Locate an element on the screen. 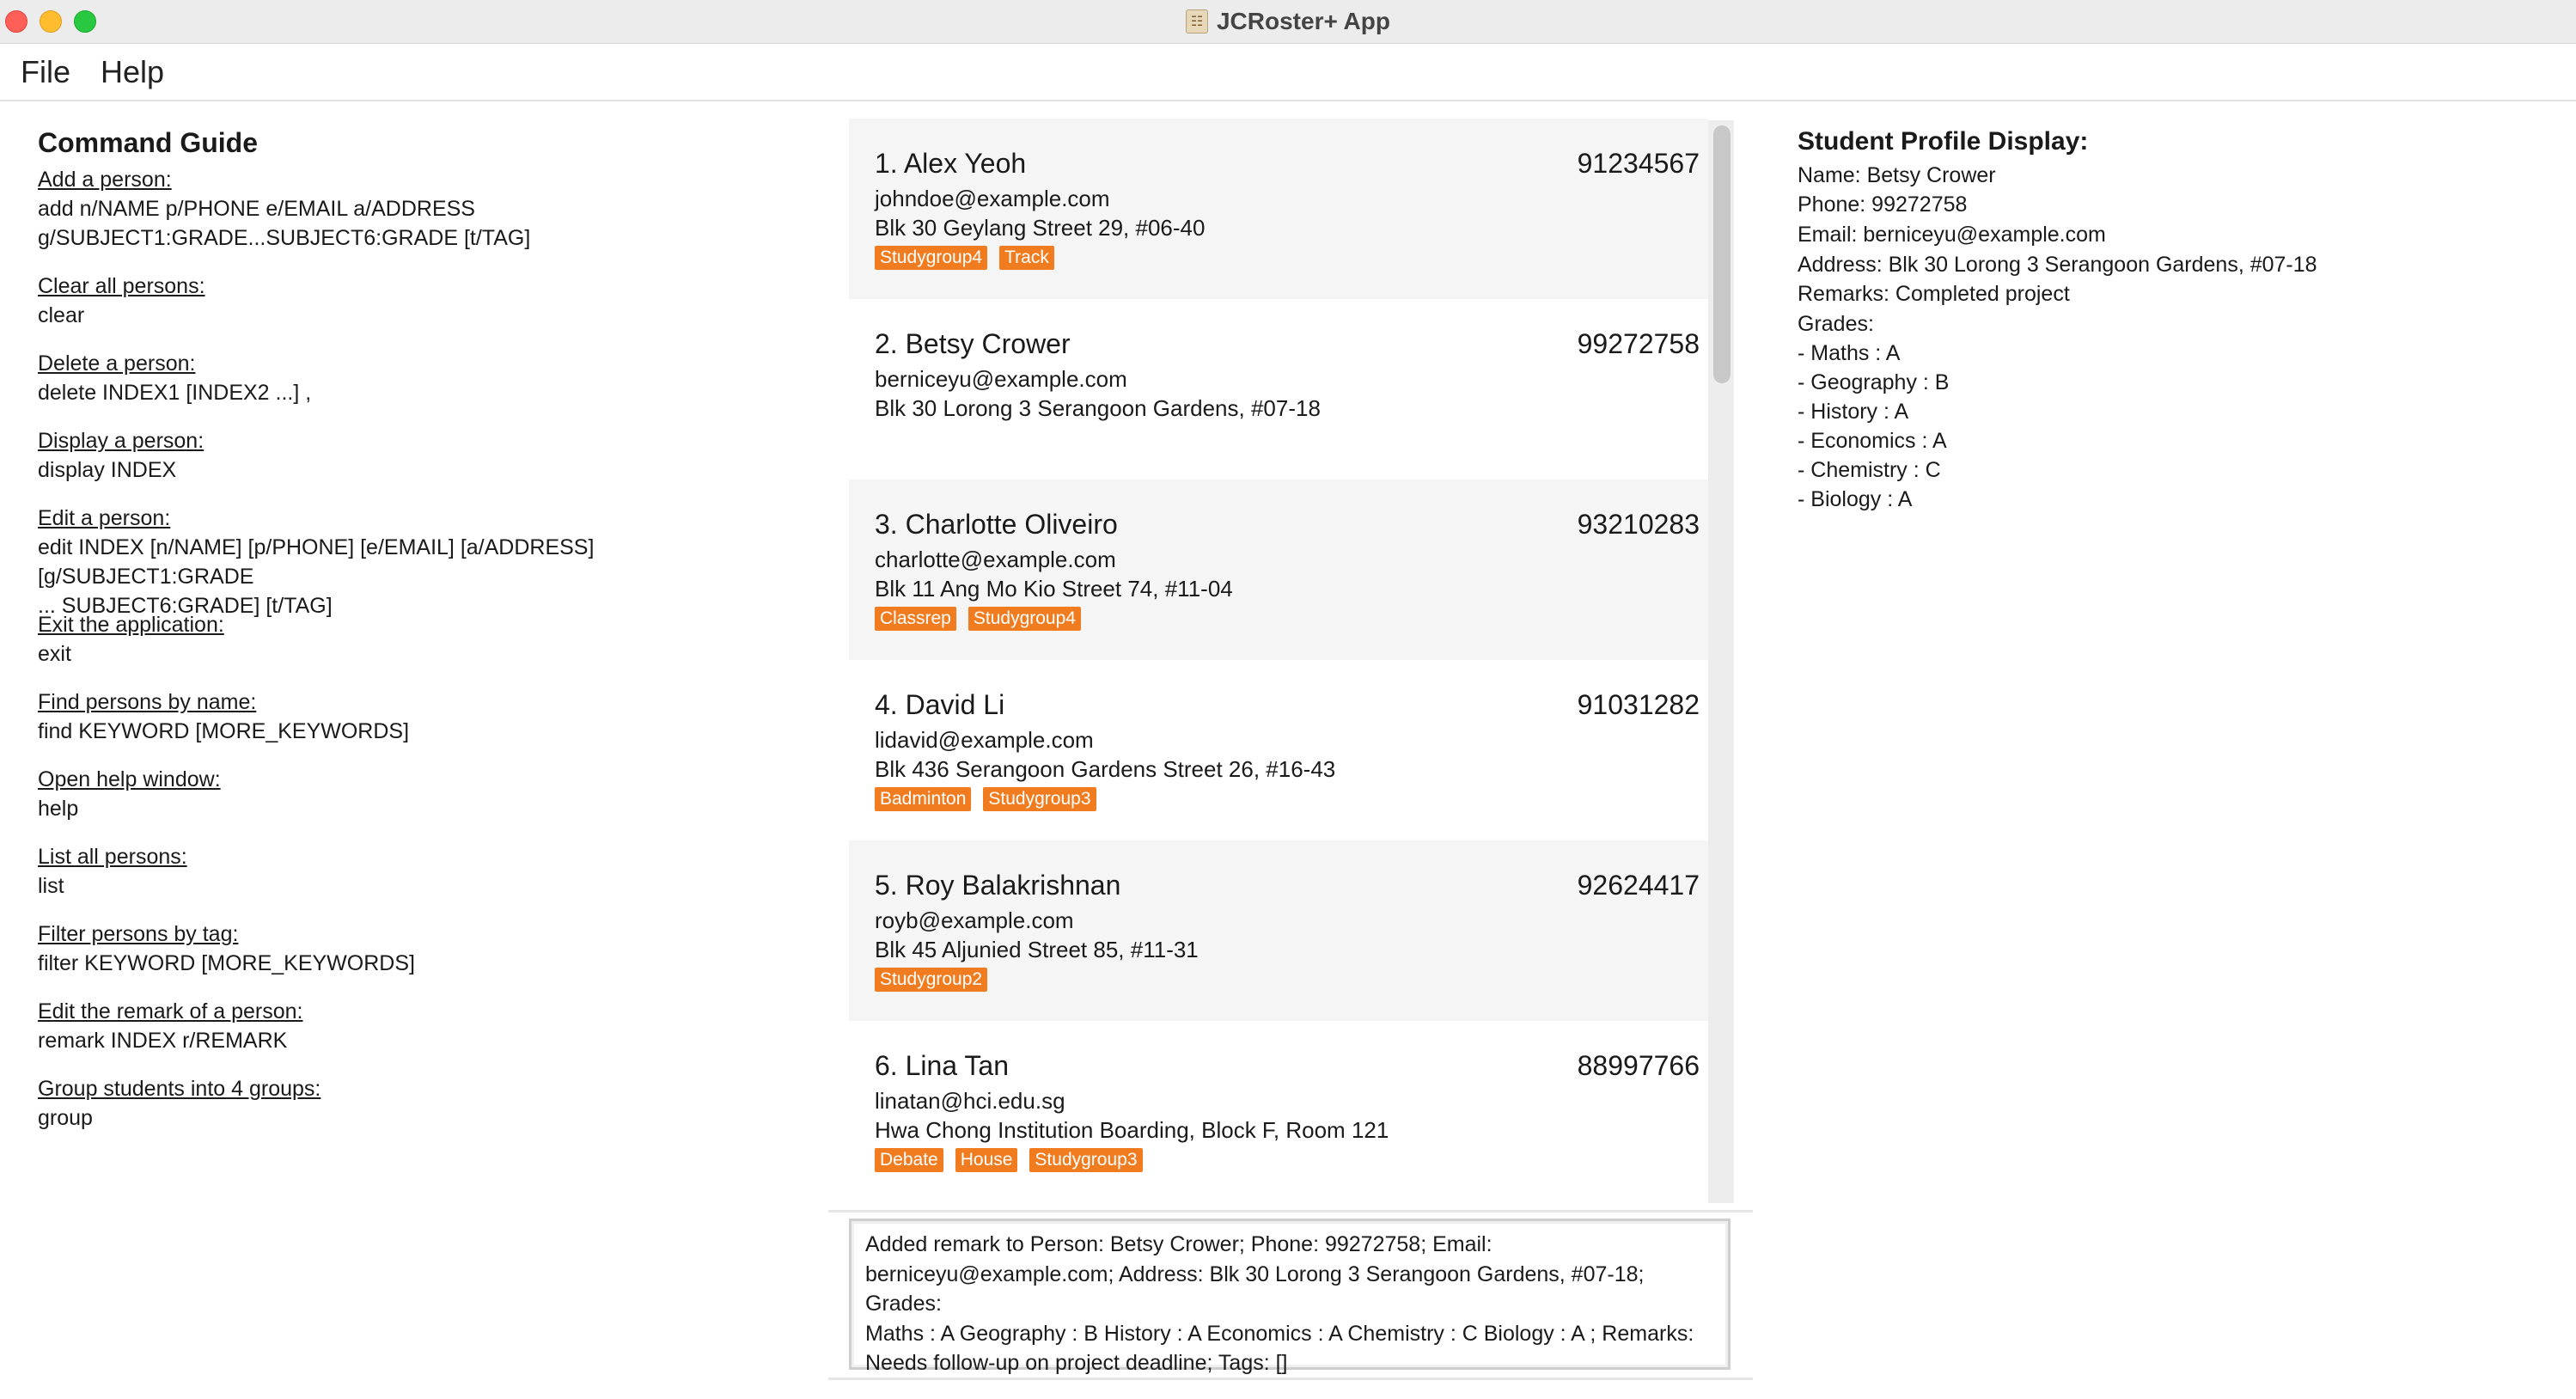 The image size is (2576, 1399). person-tag: Track is located at coordinates (1026, 258).